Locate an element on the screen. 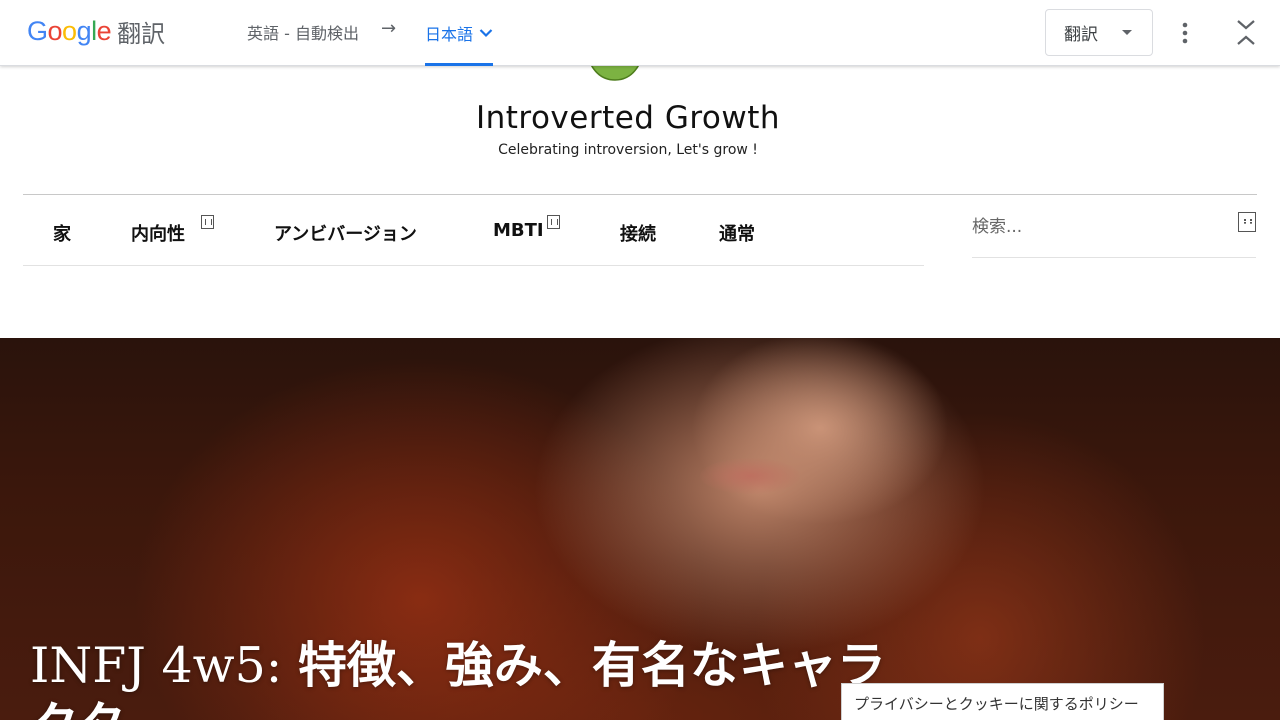 This screenshot has width=1280, height=720. translate-wordmark: 翻訳 is located at coordinates (141, 33).